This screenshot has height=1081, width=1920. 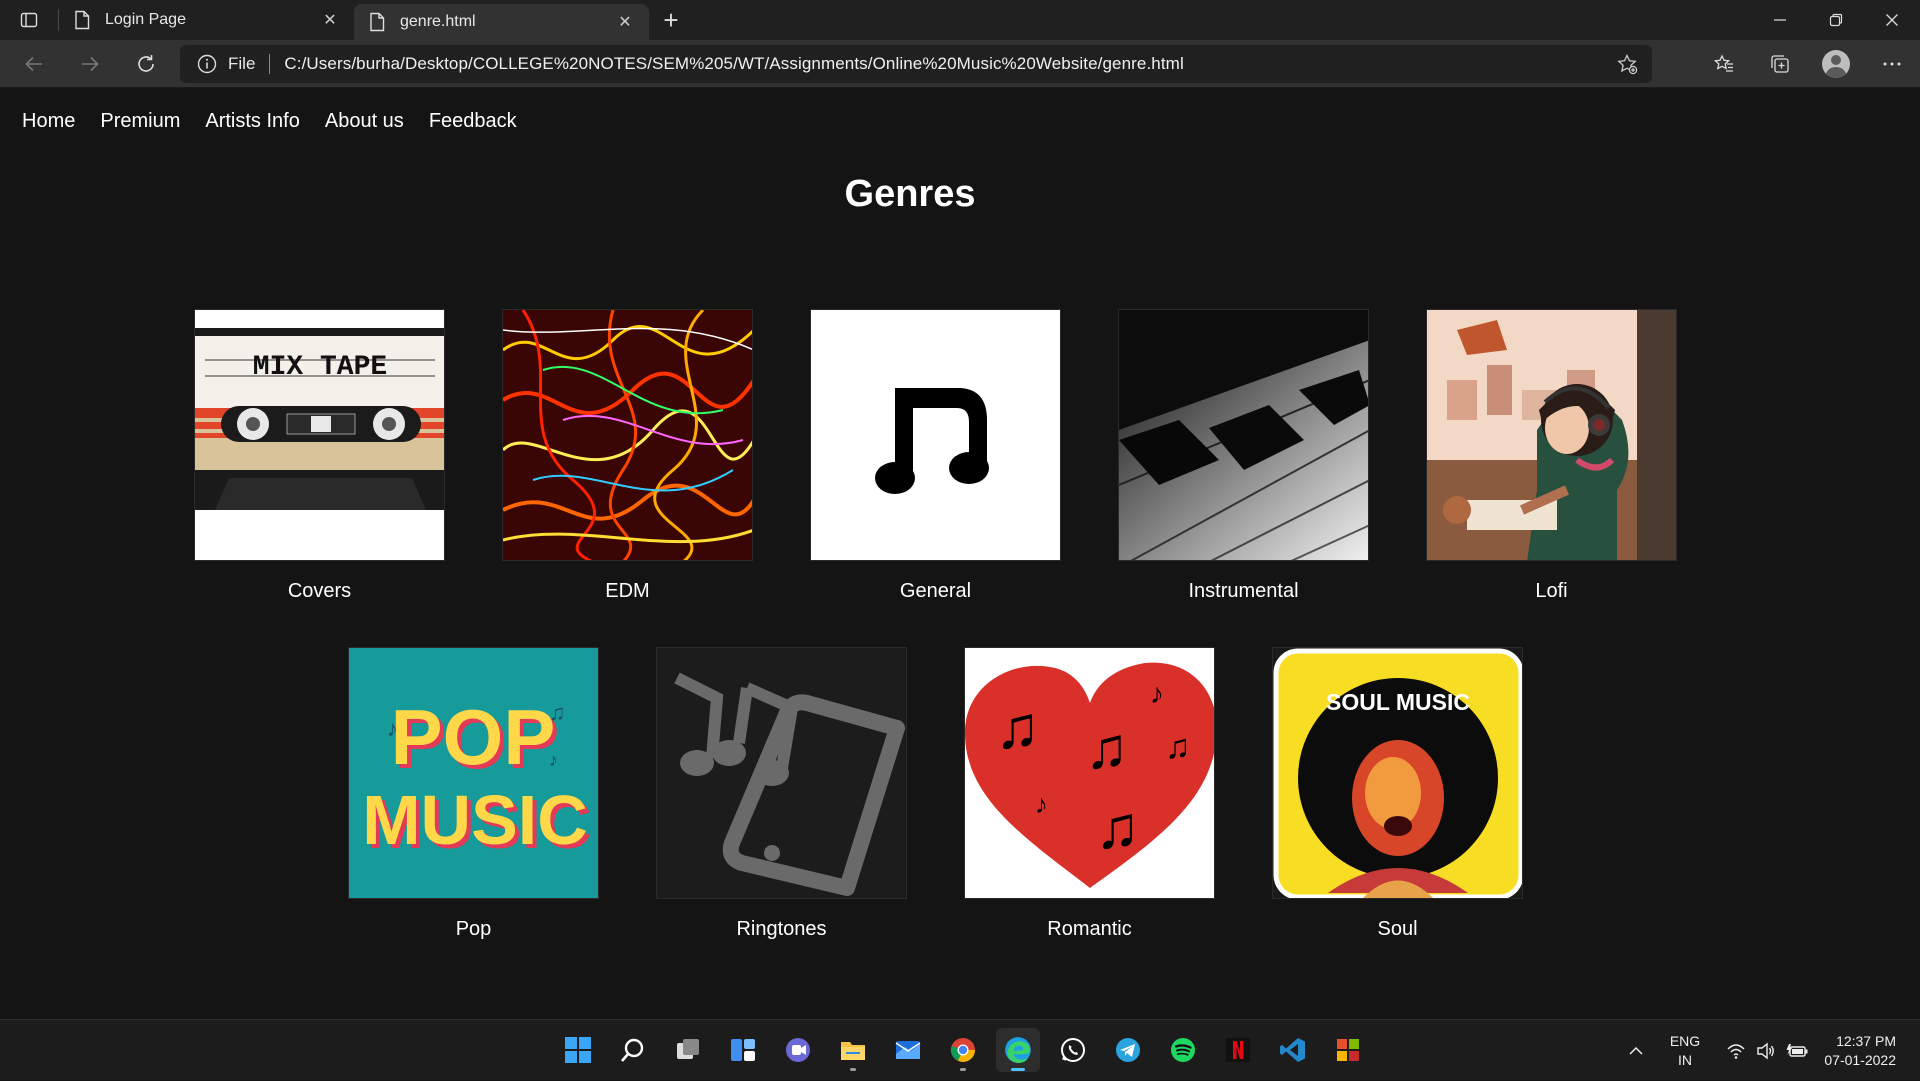 I want to click on profile-button, so click(x=1836, y=64).